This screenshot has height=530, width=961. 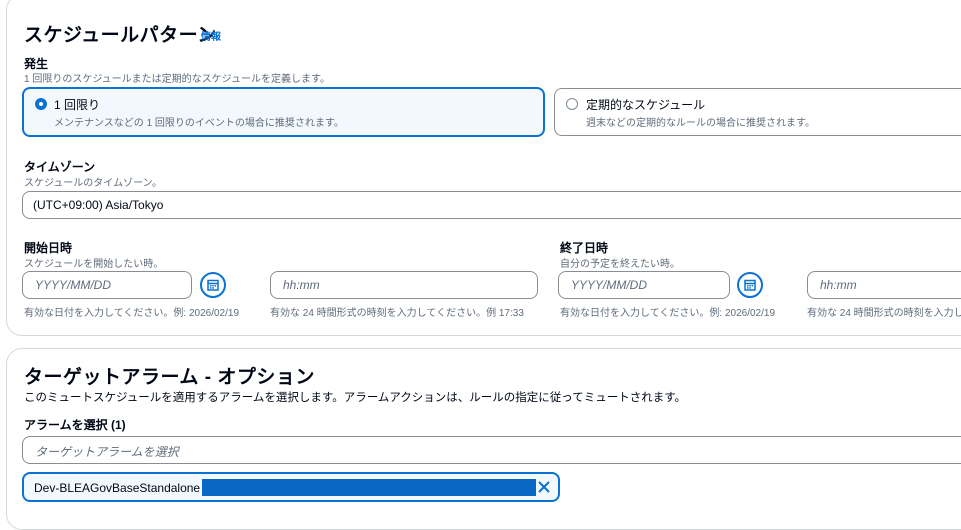 What do you see at coordinates (491, 450) in the screenshot?
I see `target-alarm-select: ターゲットアラームを選択` at bounding box center [491, 450].